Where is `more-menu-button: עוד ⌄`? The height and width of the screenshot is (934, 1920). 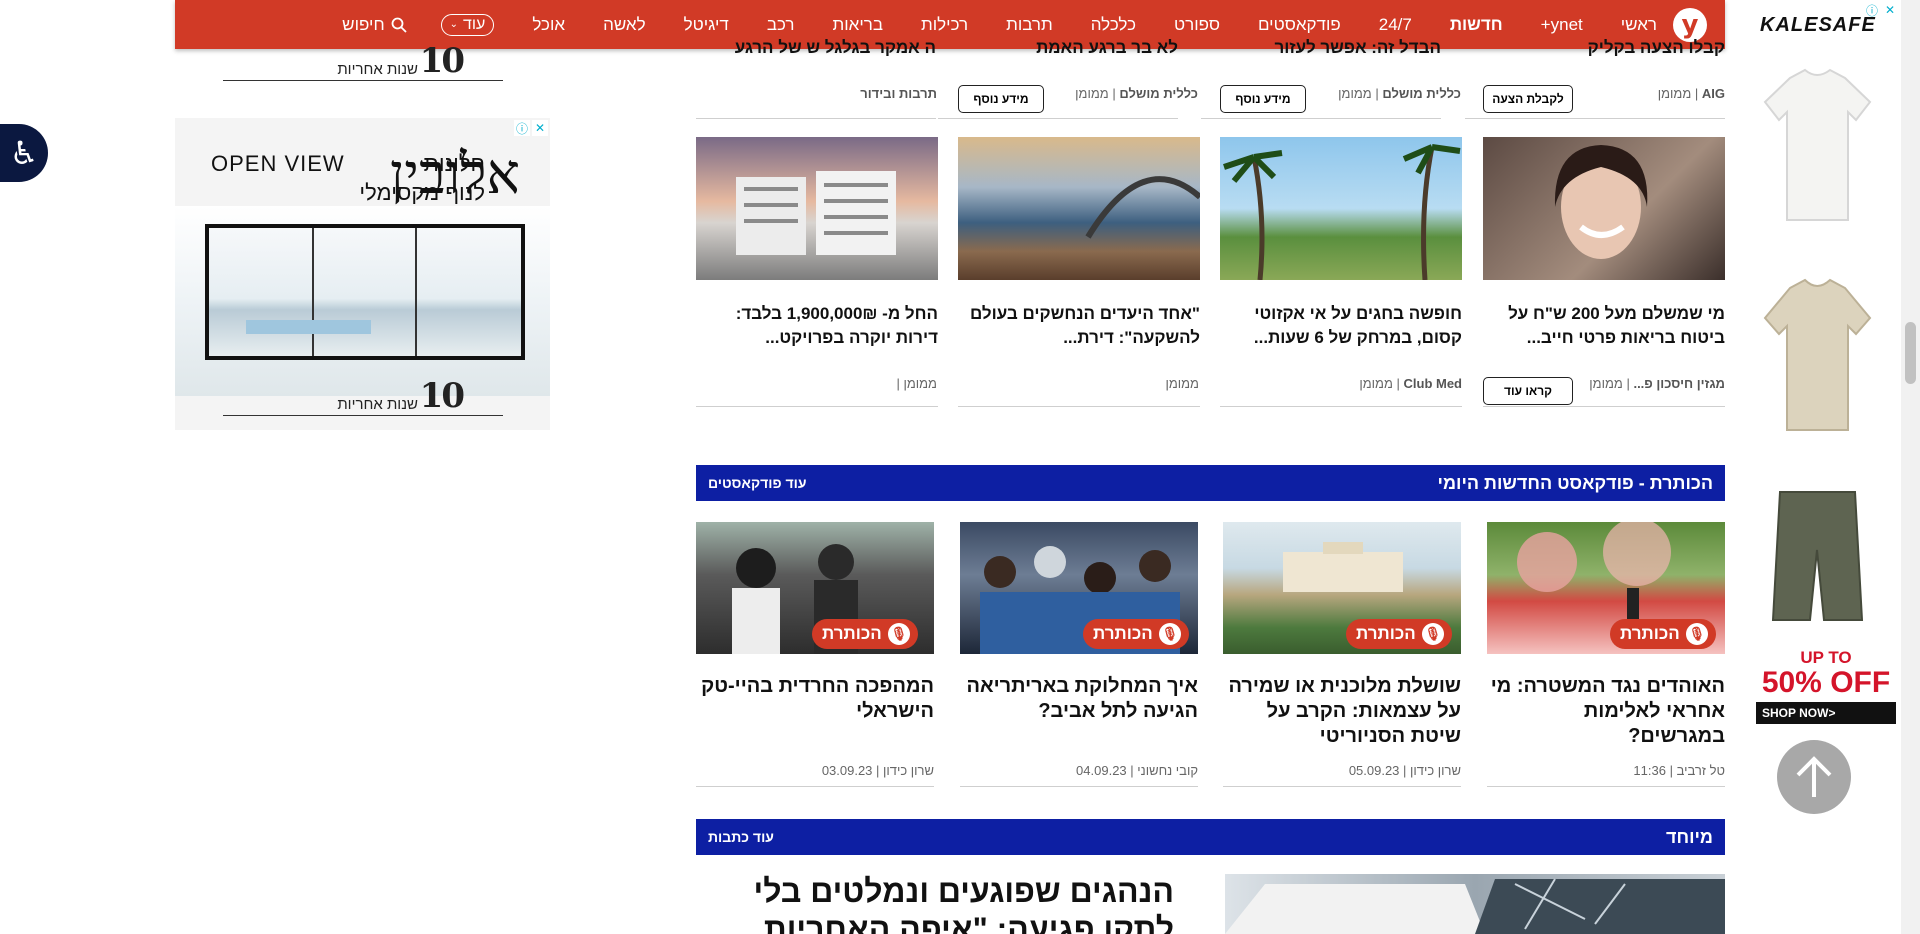
more-menu-button: עוד ⌄ is located at coordinates (467, 24).